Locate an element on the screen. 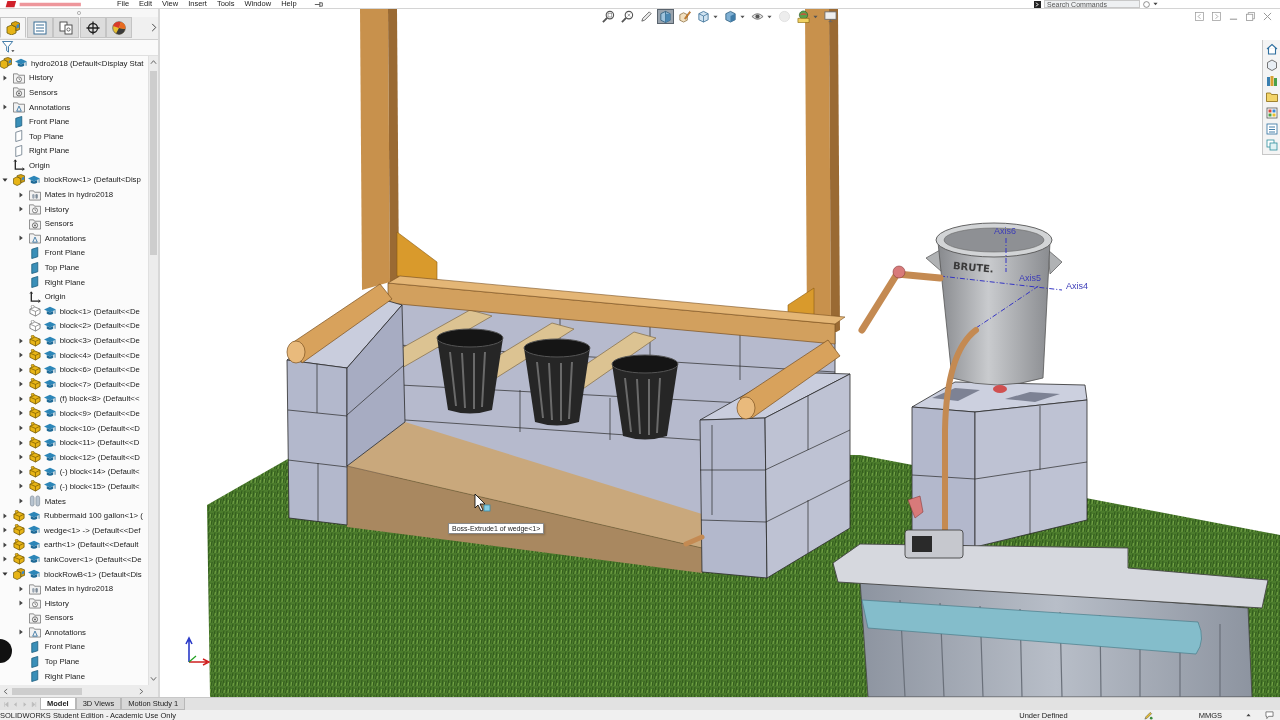  speech-bubble-icon is located at coordinates (1269, 715).